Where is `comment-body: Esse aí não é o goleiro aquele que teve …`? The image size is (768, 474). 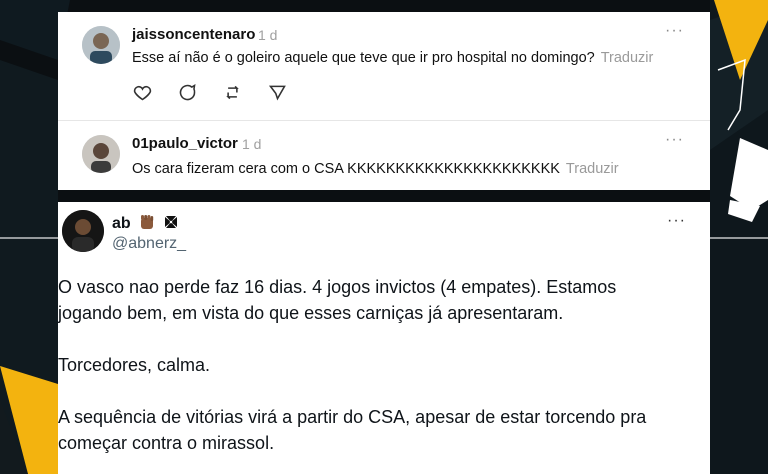
comment-body: Esse aí não é o goleiro aquele que teve … is located at coordinates (363, 58).